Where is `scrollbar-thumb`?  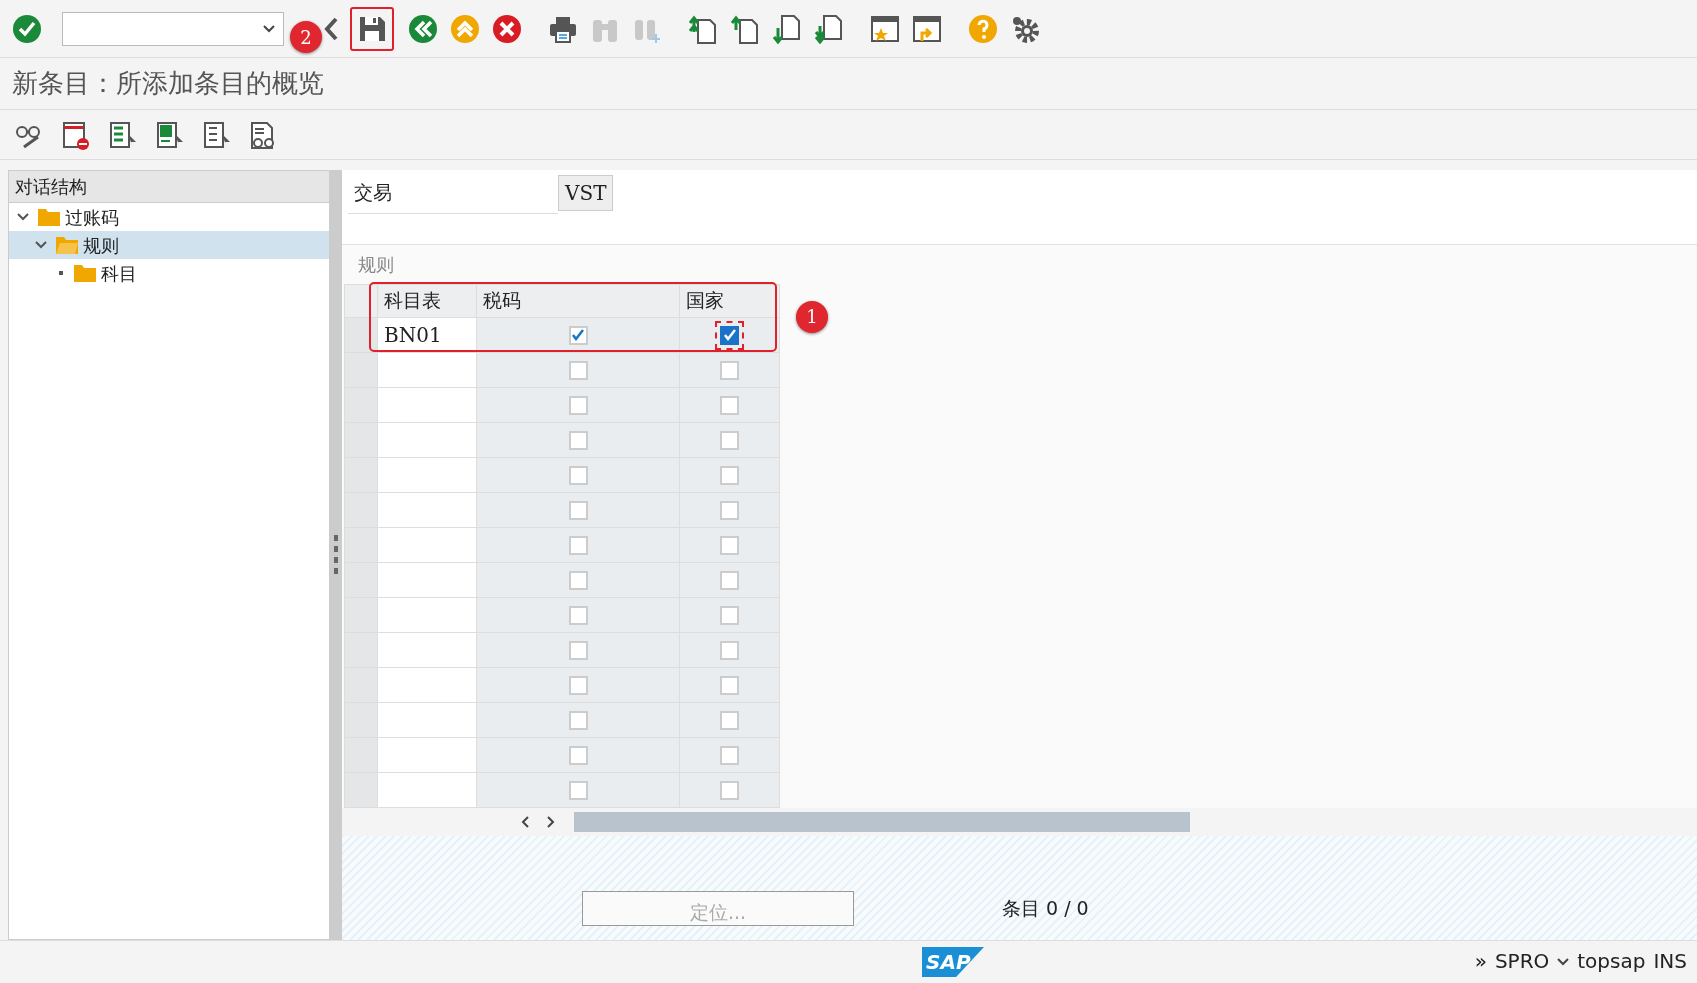
scrollbar-thumb is located at coordinates (882, 821).